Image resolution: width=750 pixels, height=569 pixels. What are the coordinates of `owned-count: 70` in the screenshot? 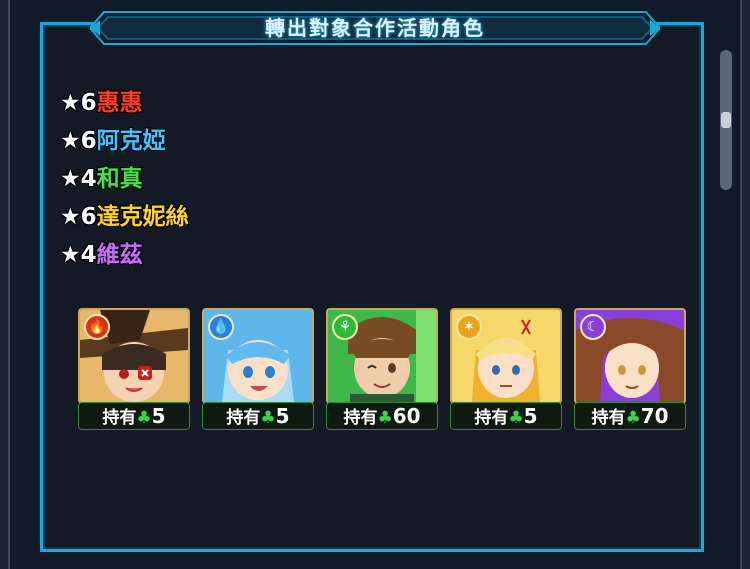 It's located at (654, 416).